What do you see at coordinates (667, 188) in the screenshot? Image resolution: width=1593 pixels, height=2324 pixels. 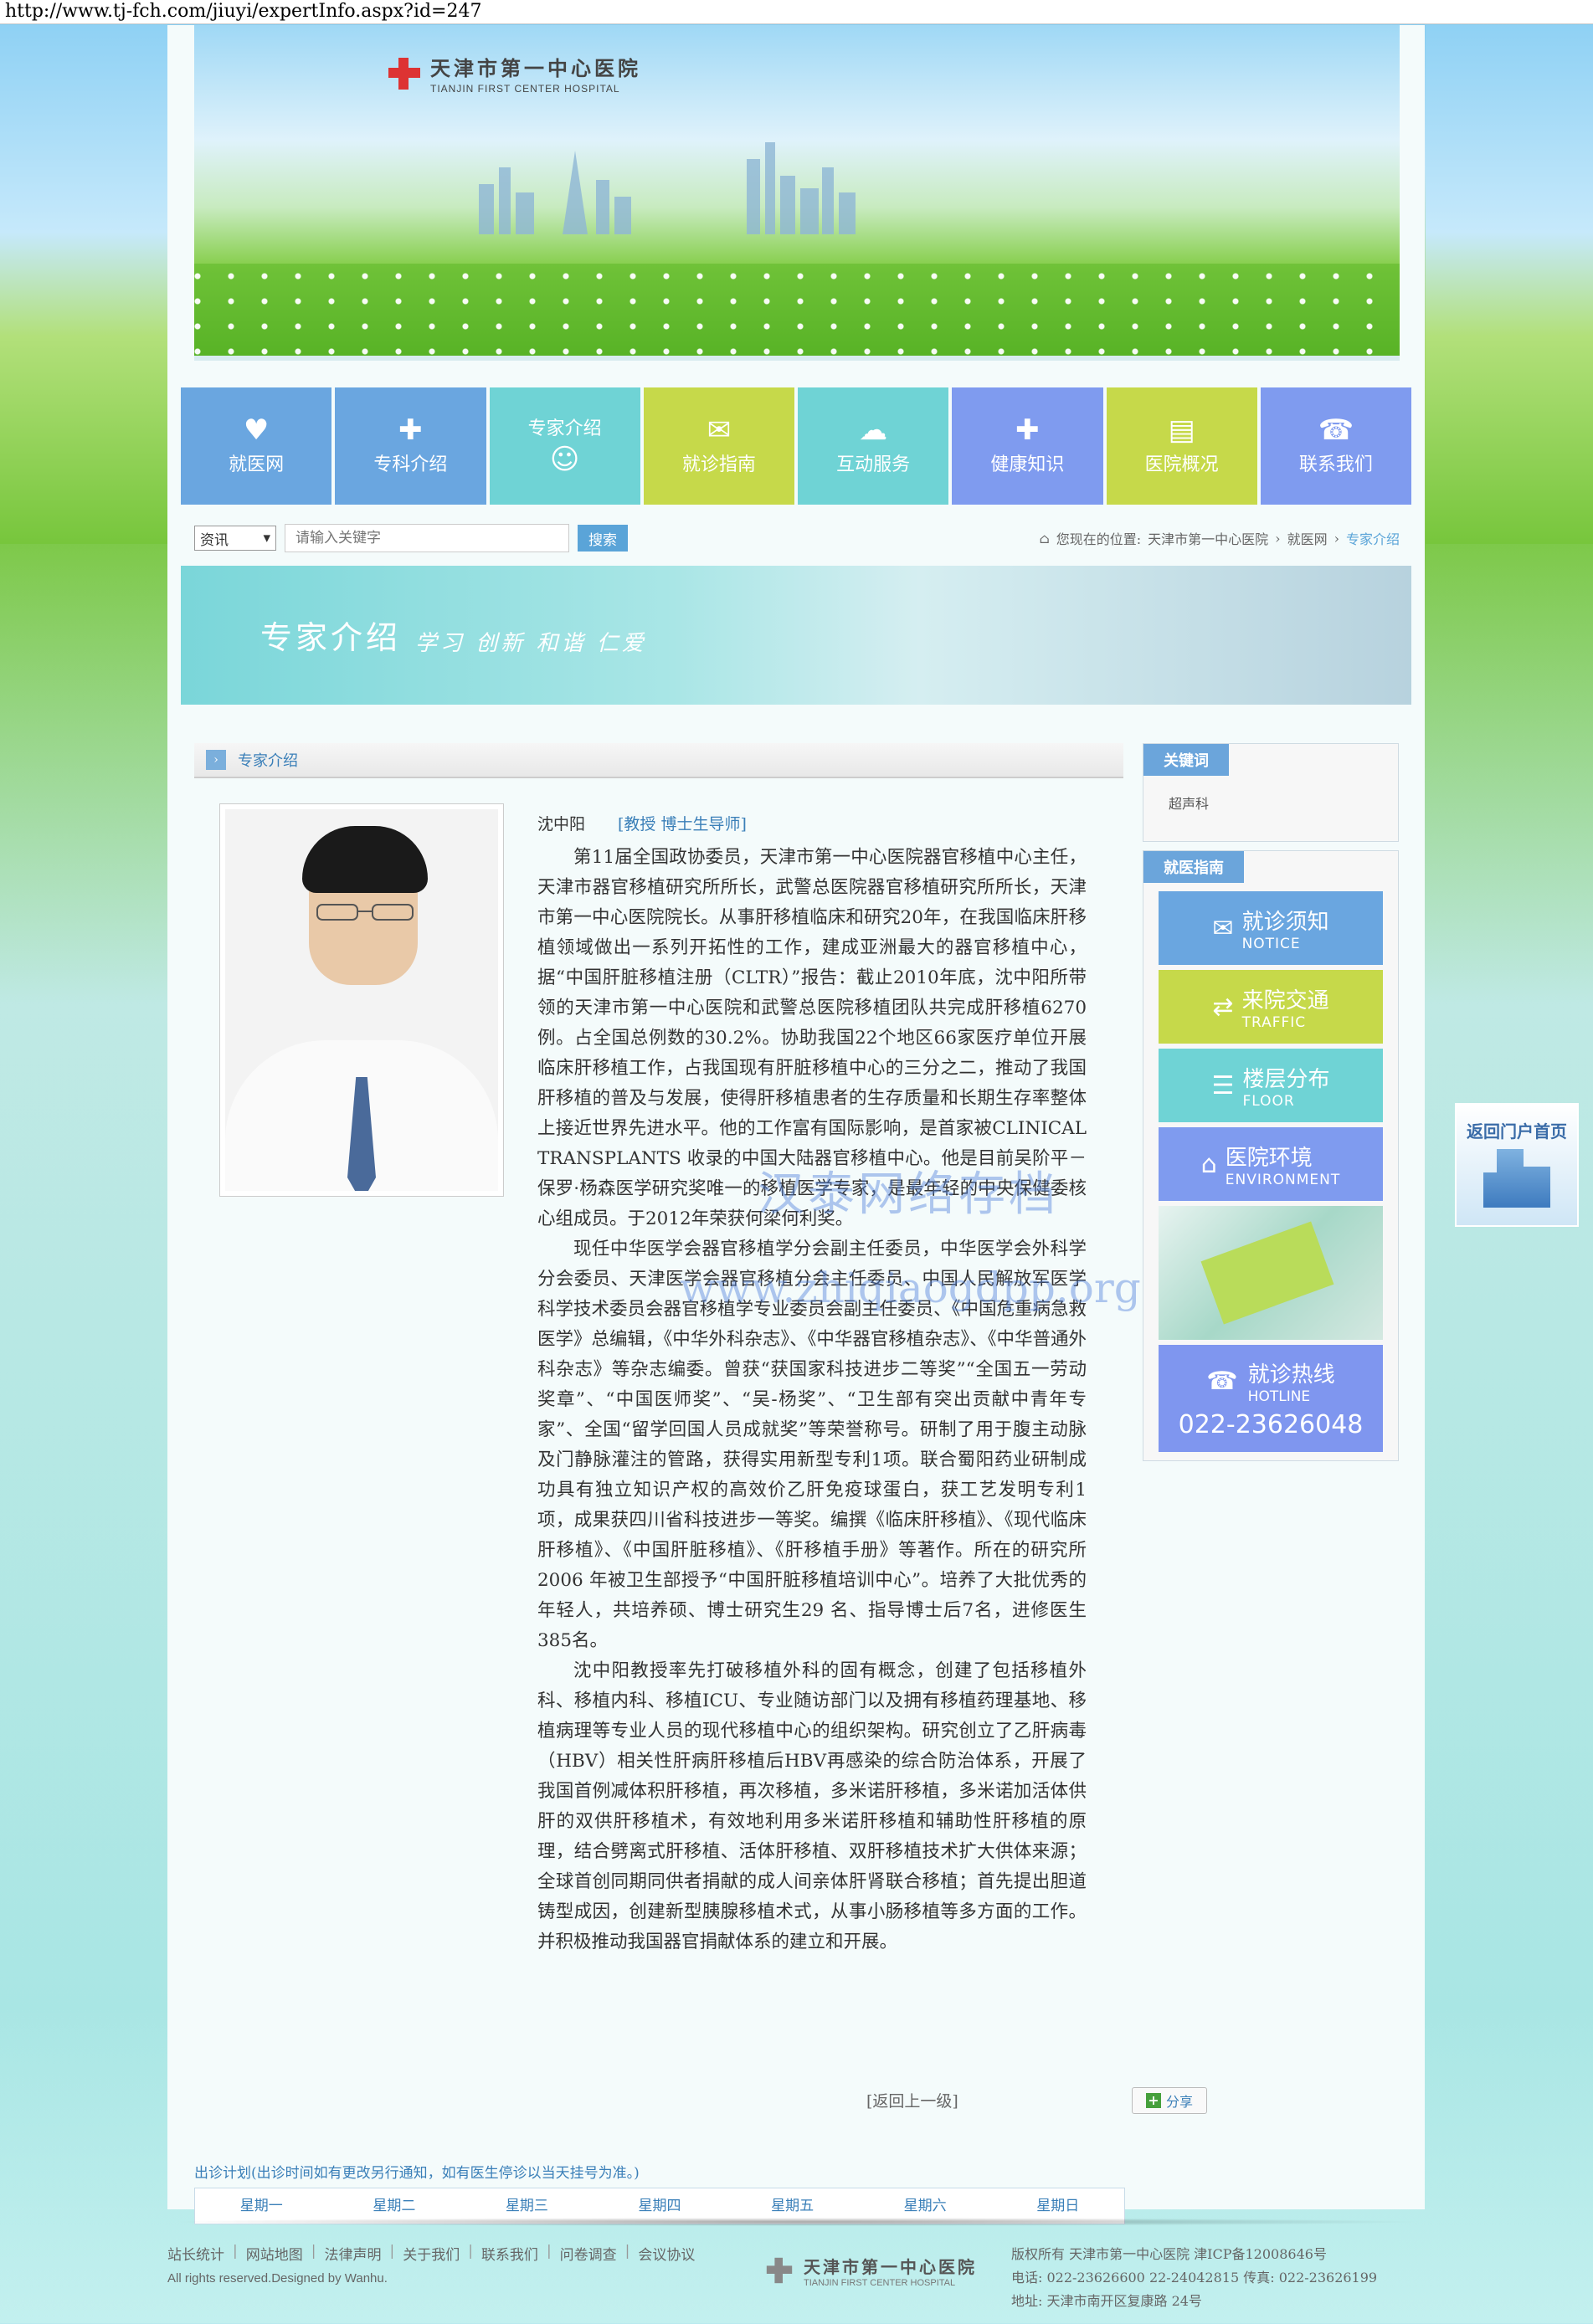 I see `city-skyline-illustration` at bounding box center [667, 188].